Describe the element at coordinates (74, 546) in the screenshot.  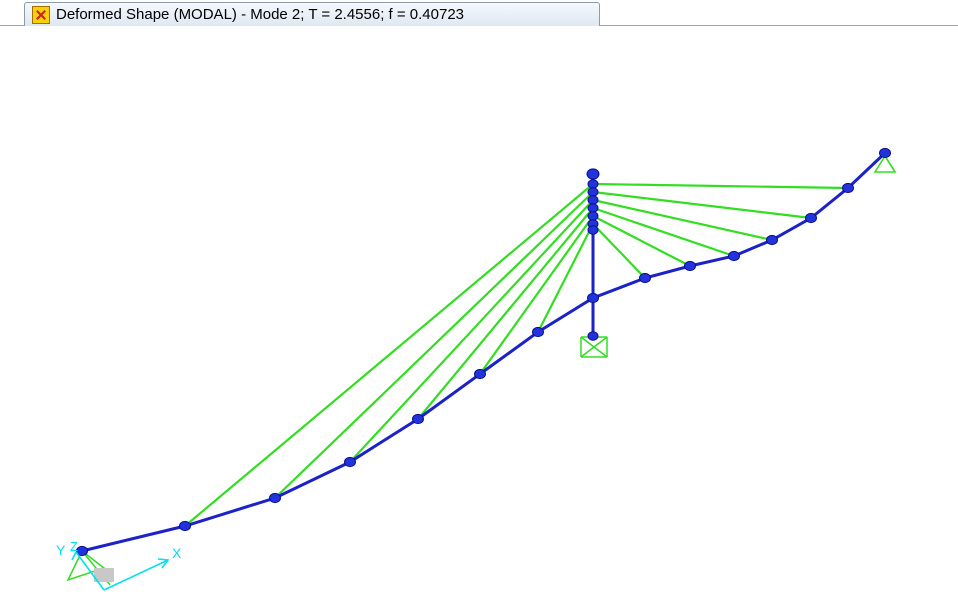
I see `z-axis-label: Z` at that location.